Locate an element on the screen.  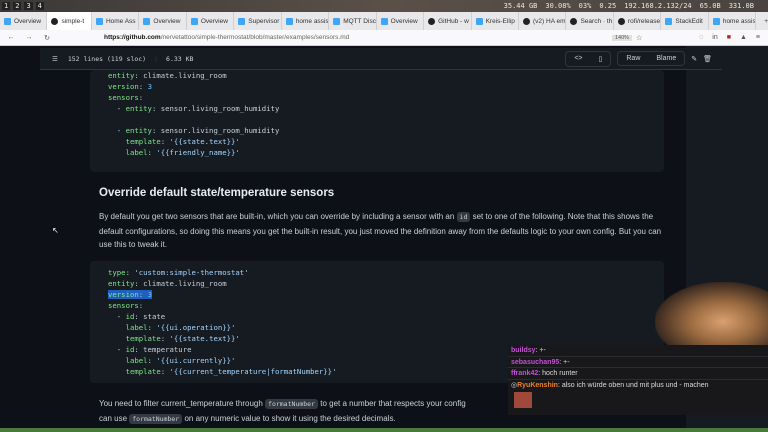
tab-label: simple-t is located at coordinates (73, 21).